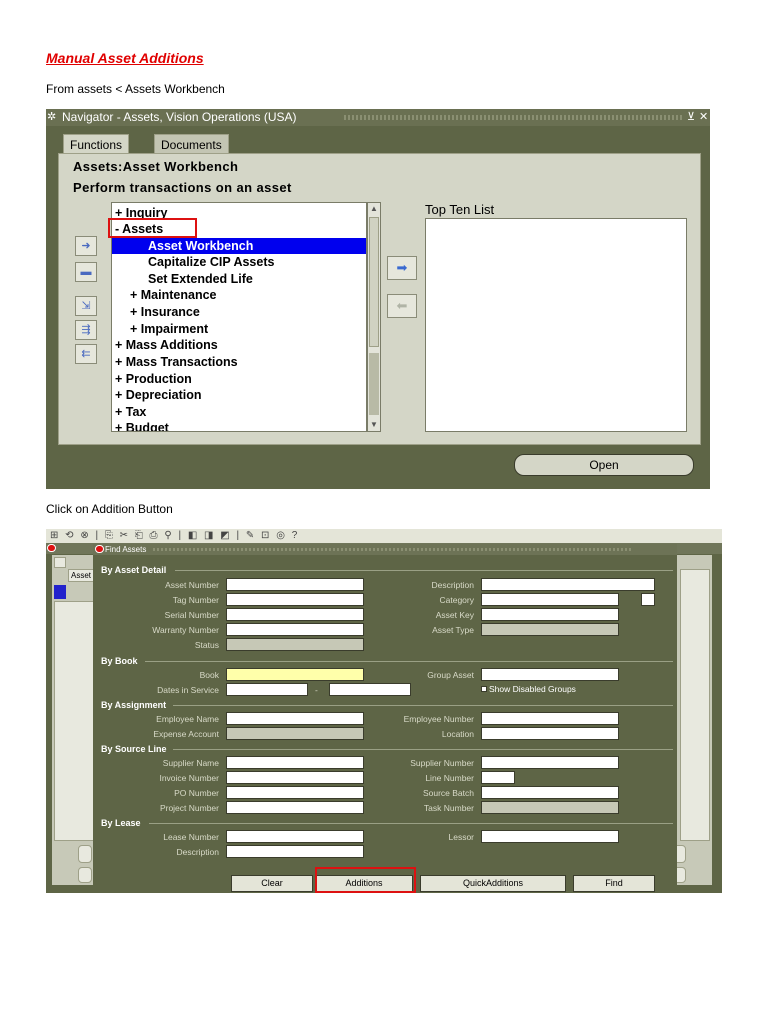  I want to click on tree-item-budget: + Budget, so click(239, 425).